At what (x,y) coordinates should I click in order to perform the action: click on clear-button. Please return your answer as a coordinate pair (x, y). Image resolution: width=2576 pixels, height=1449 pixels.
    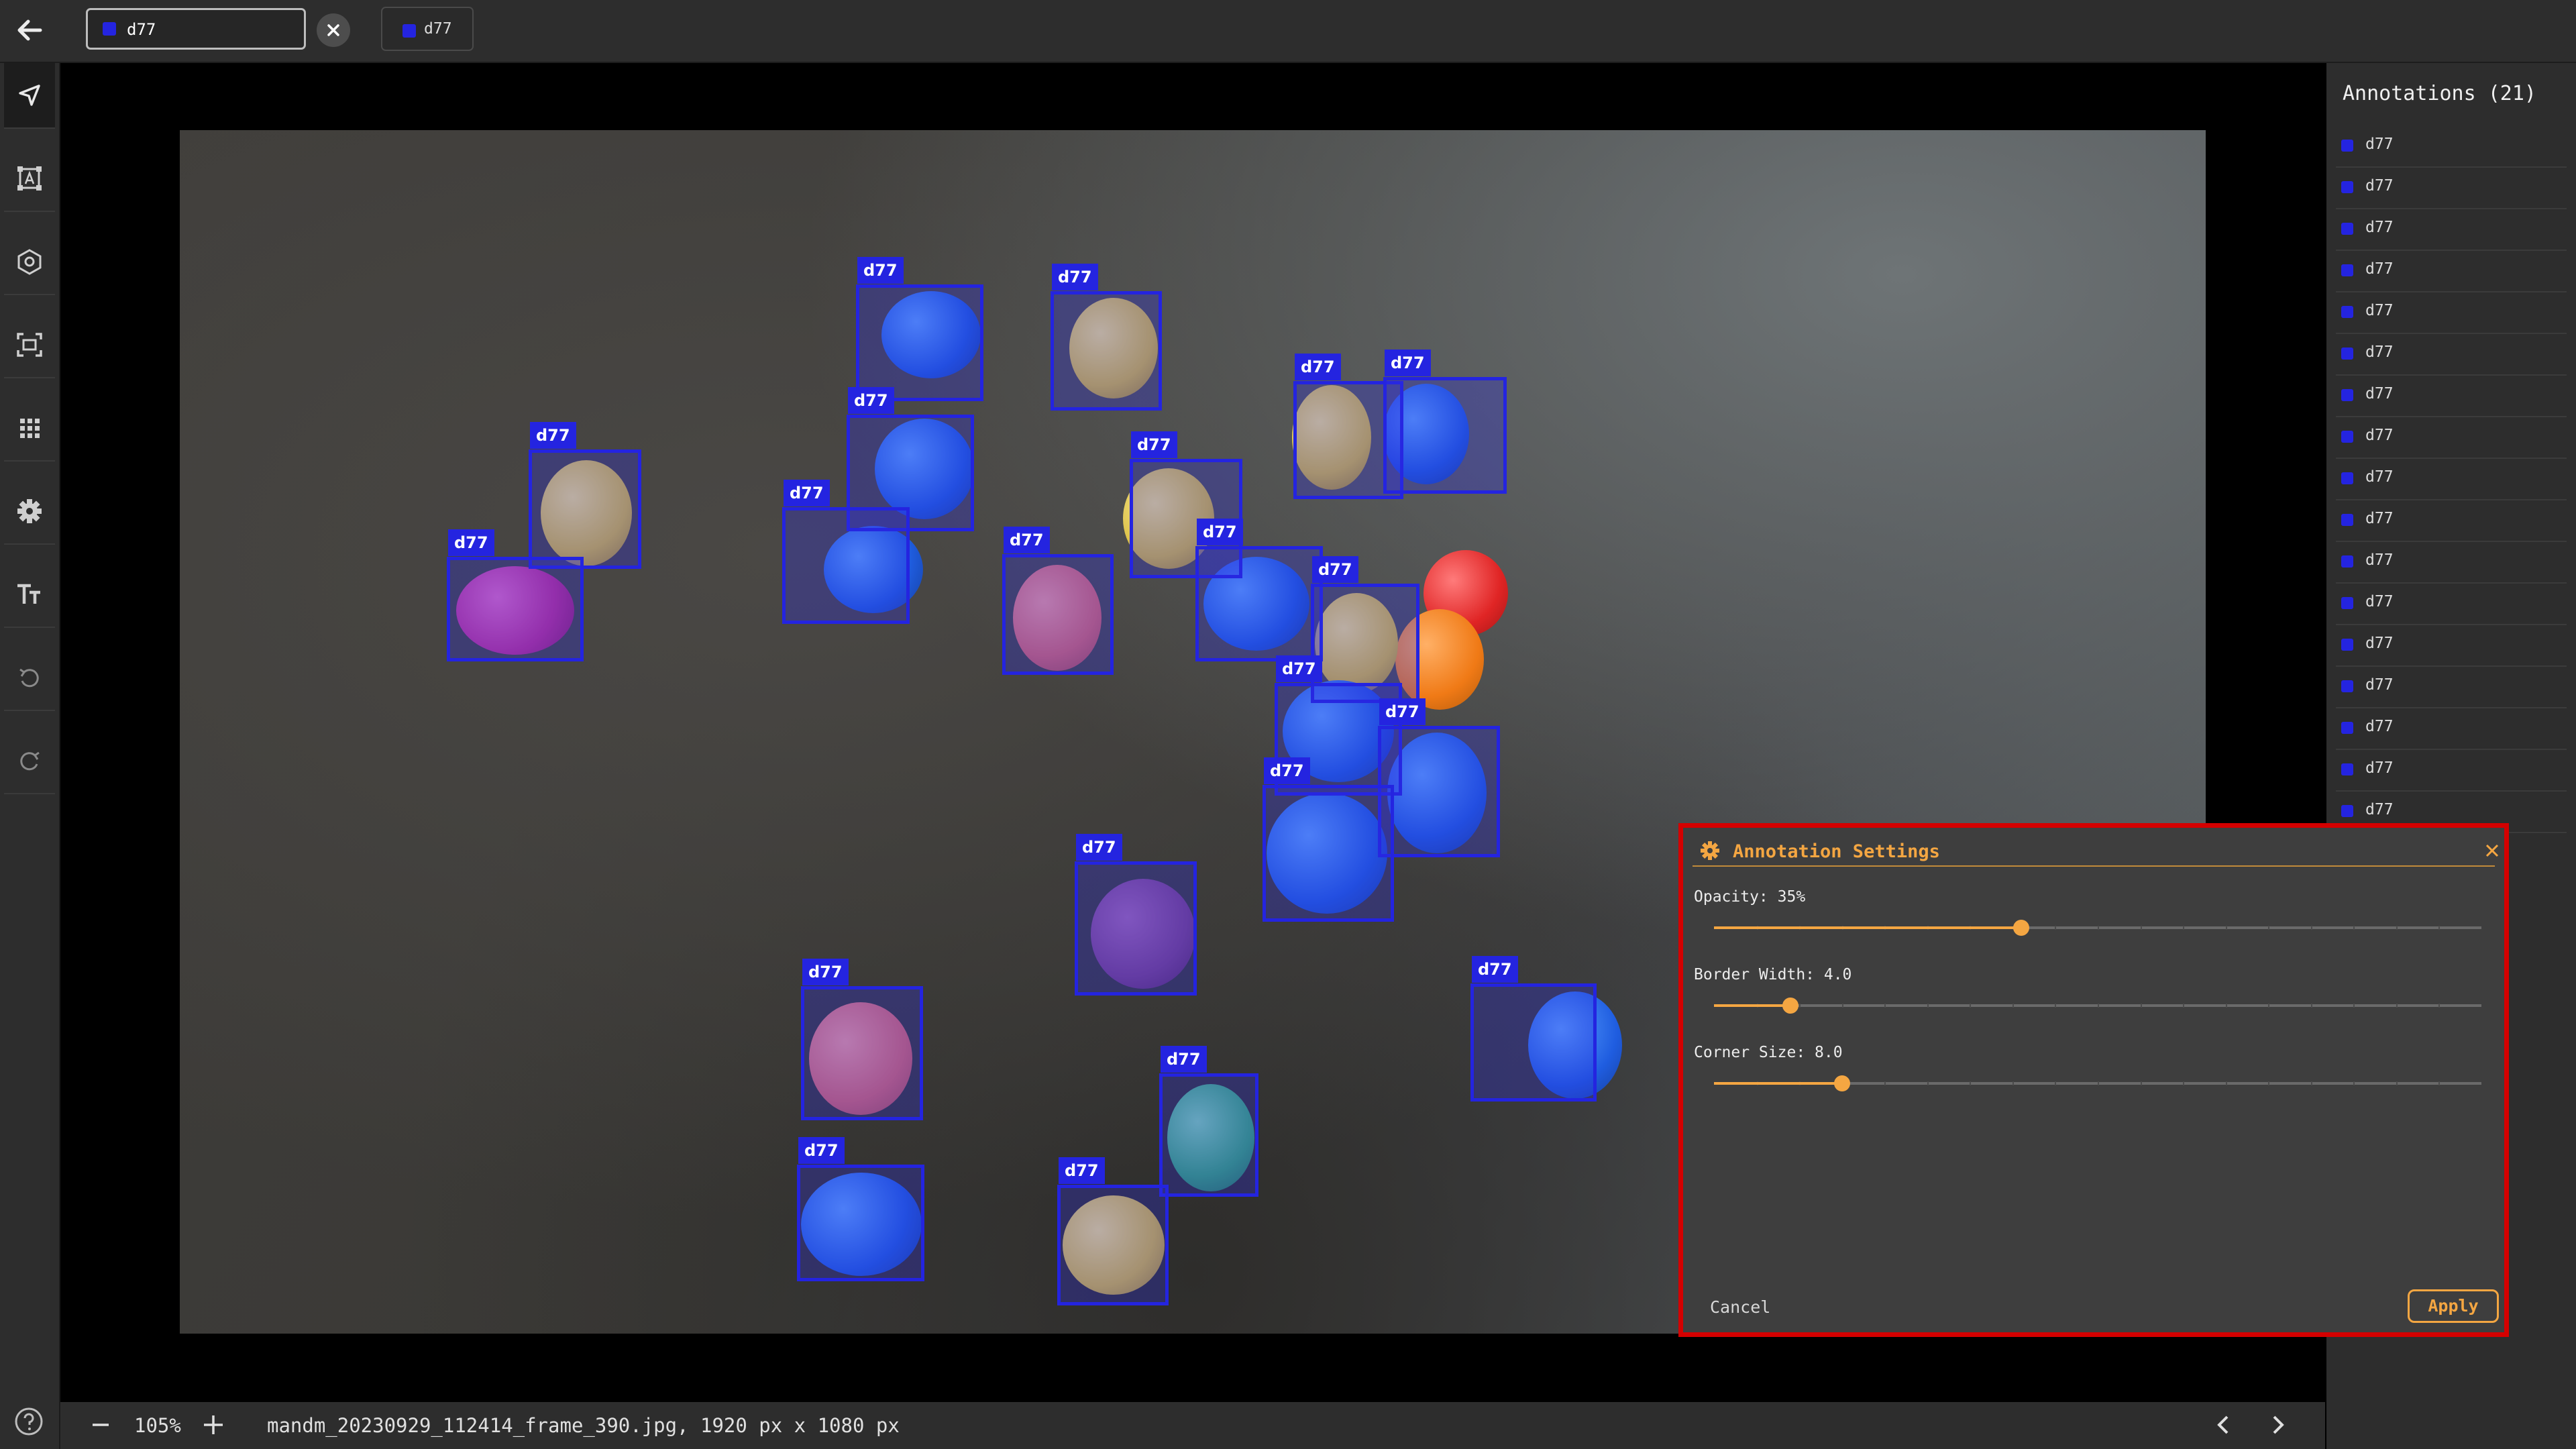
    Looking at the image, I should click on (333, 30).